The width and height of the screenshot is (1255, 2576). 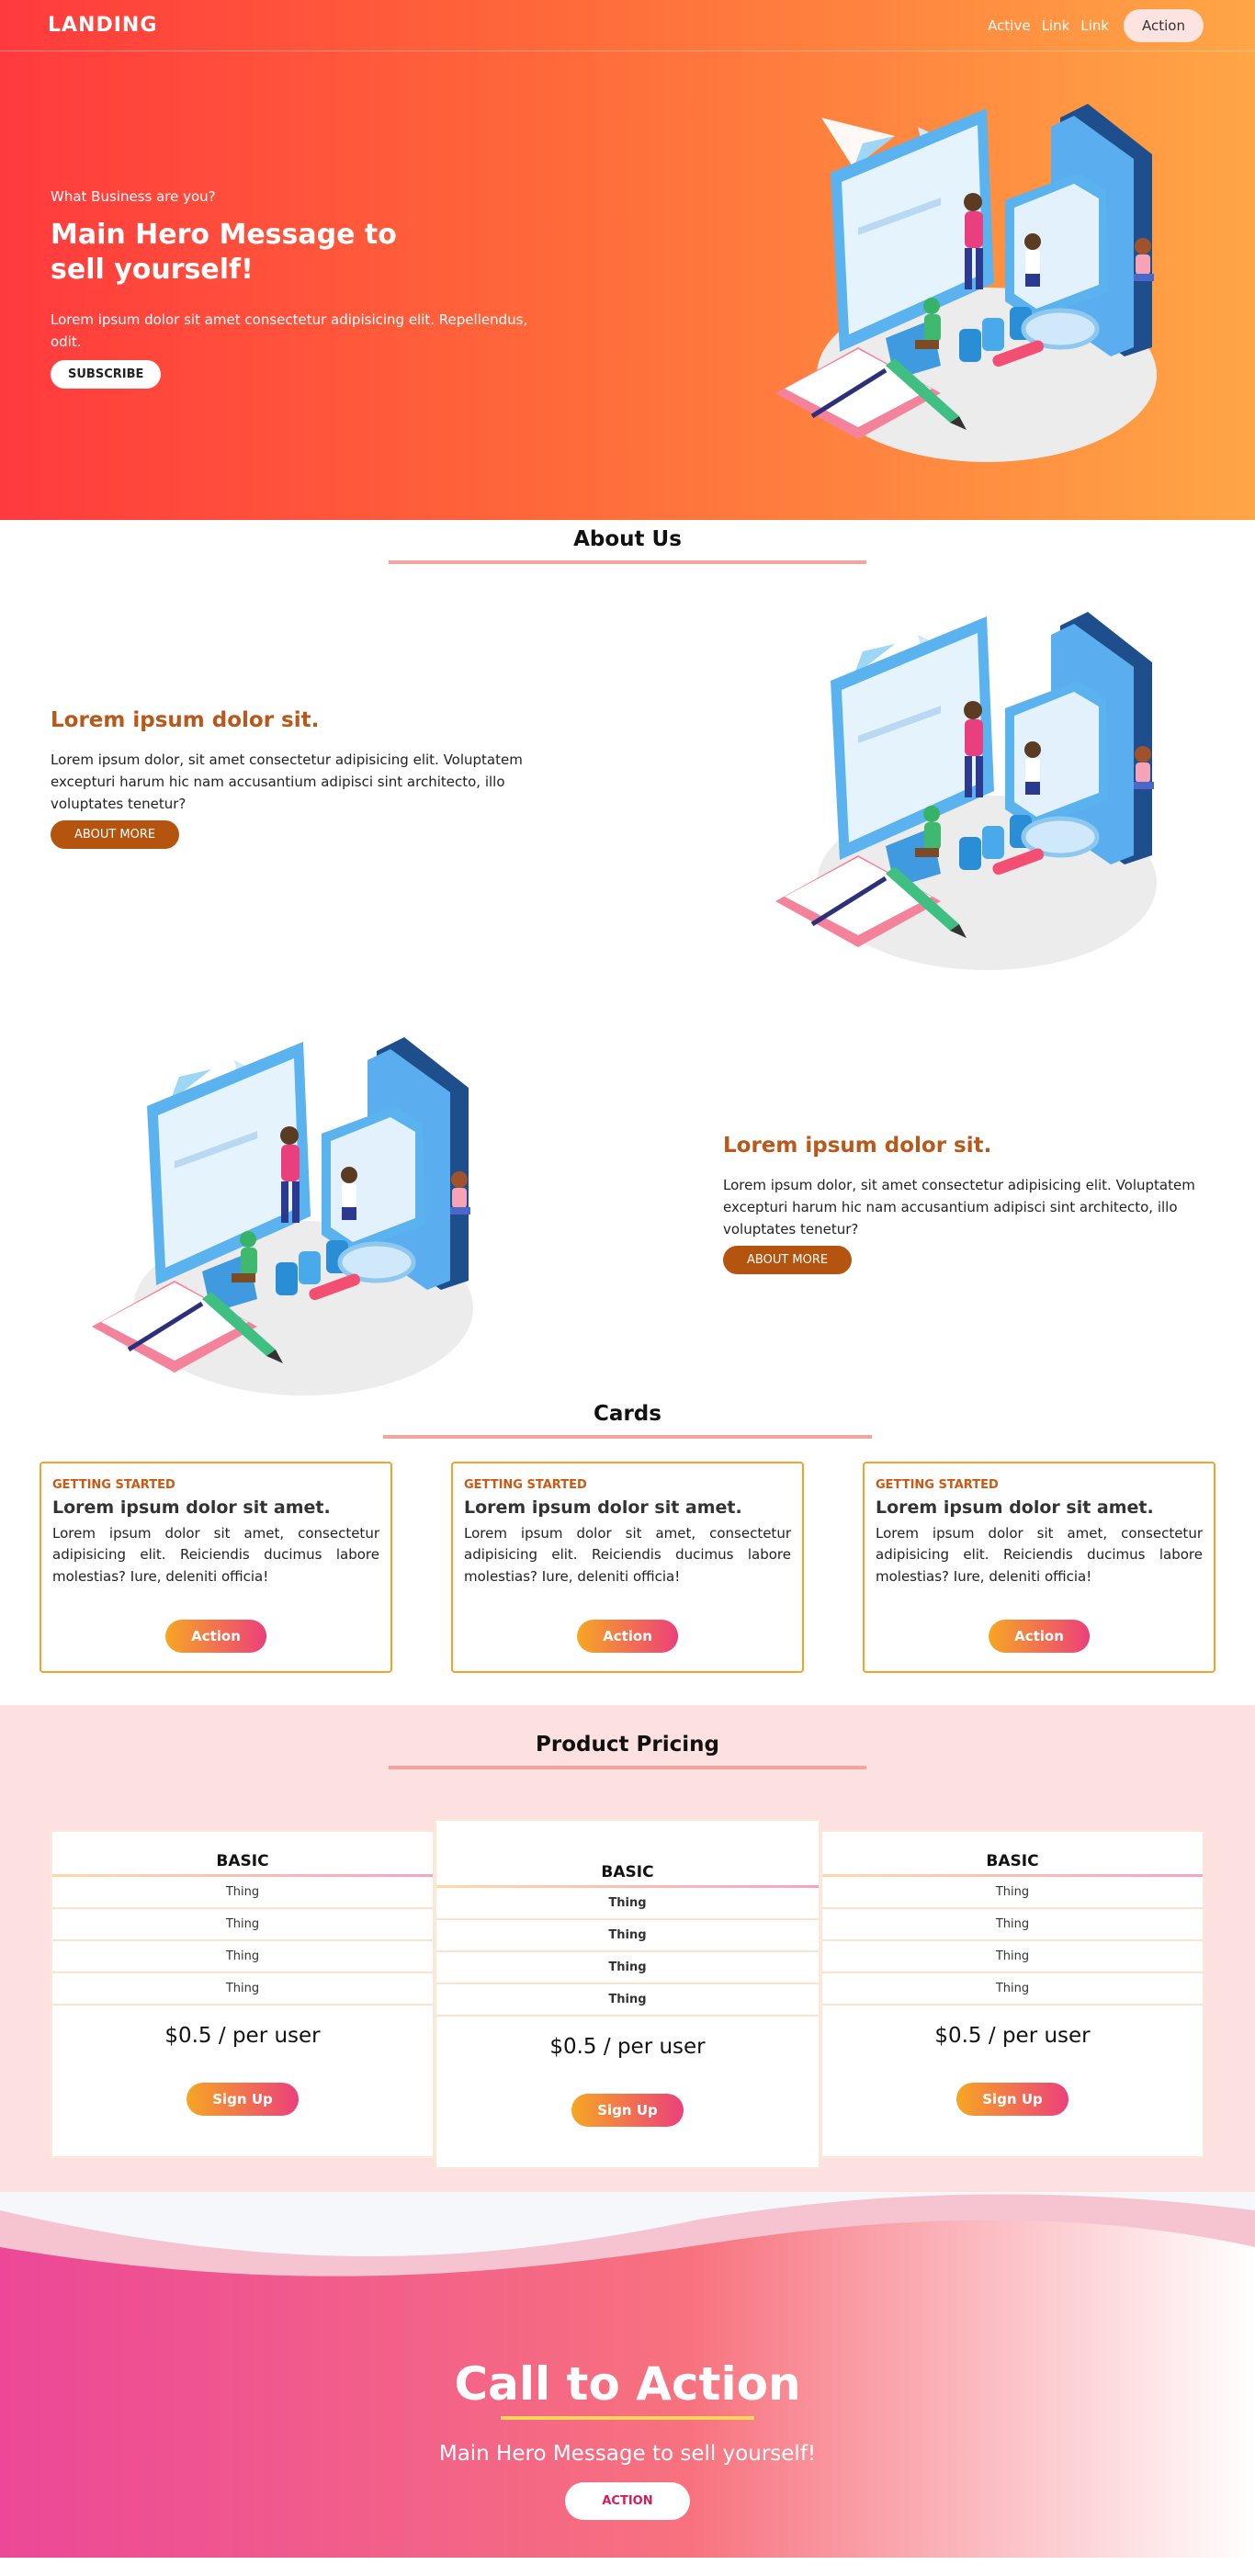 I want to click on feature-2-illustration, so click(x=289, y=1225).